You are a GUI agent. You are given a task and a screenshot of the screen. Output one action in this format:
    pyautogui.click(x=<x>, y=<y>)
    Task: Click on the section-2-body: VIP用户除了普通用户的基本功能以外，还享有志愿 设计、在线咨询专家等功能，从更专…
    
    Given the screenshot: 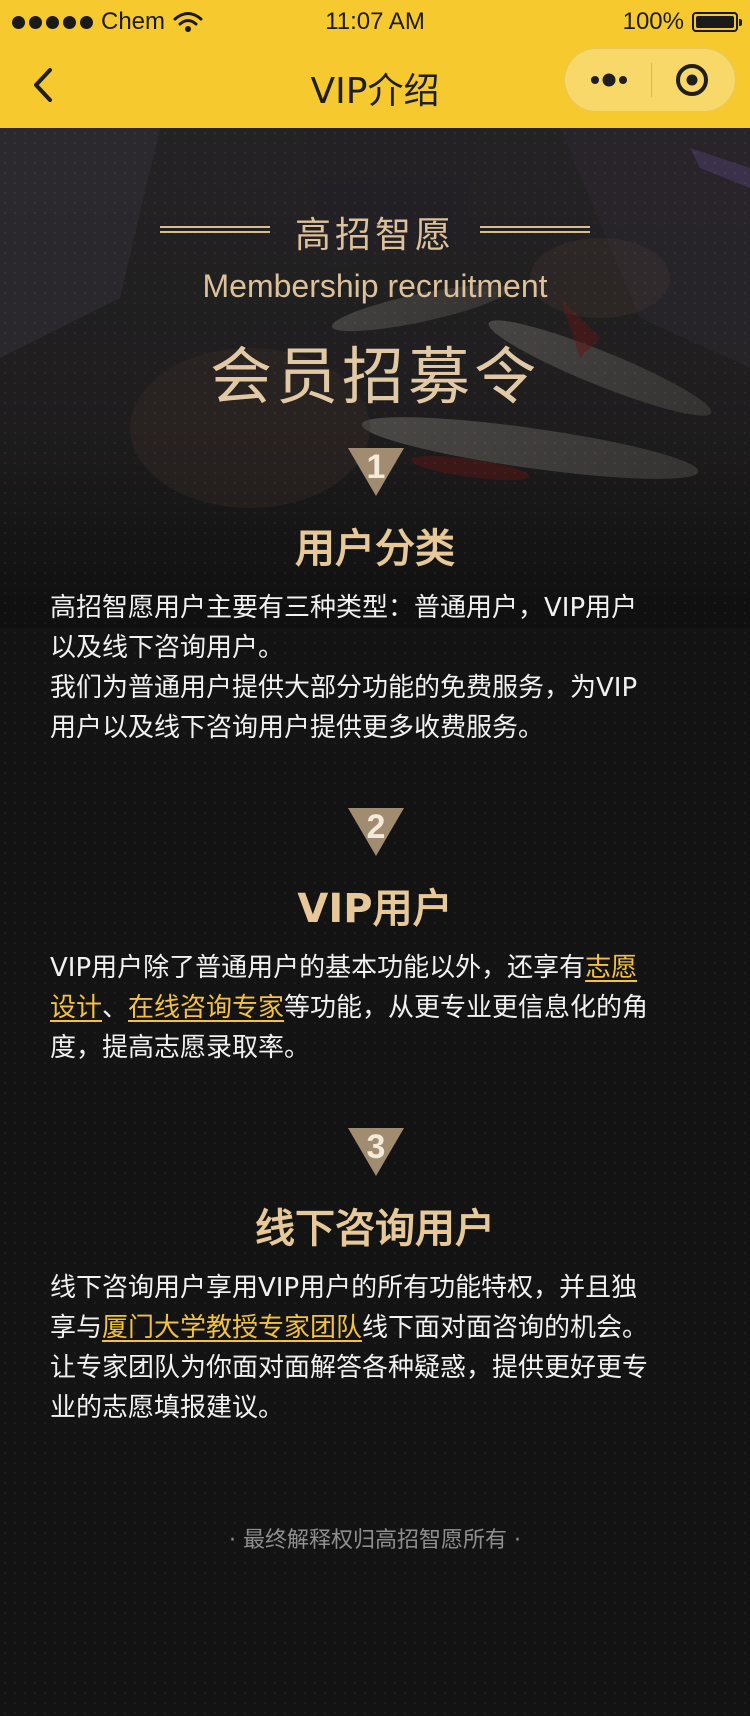 What is the action you would take?
    pyautogui.click(x=375, y=1008)
    